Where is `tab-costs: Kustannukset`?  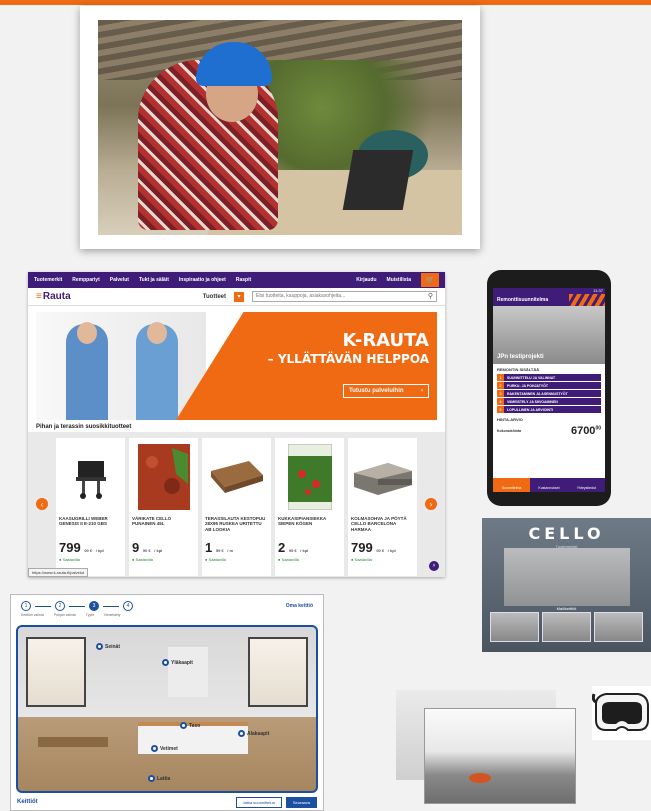 tab-costs: Kustannukset is located at coordinates (548, 485).